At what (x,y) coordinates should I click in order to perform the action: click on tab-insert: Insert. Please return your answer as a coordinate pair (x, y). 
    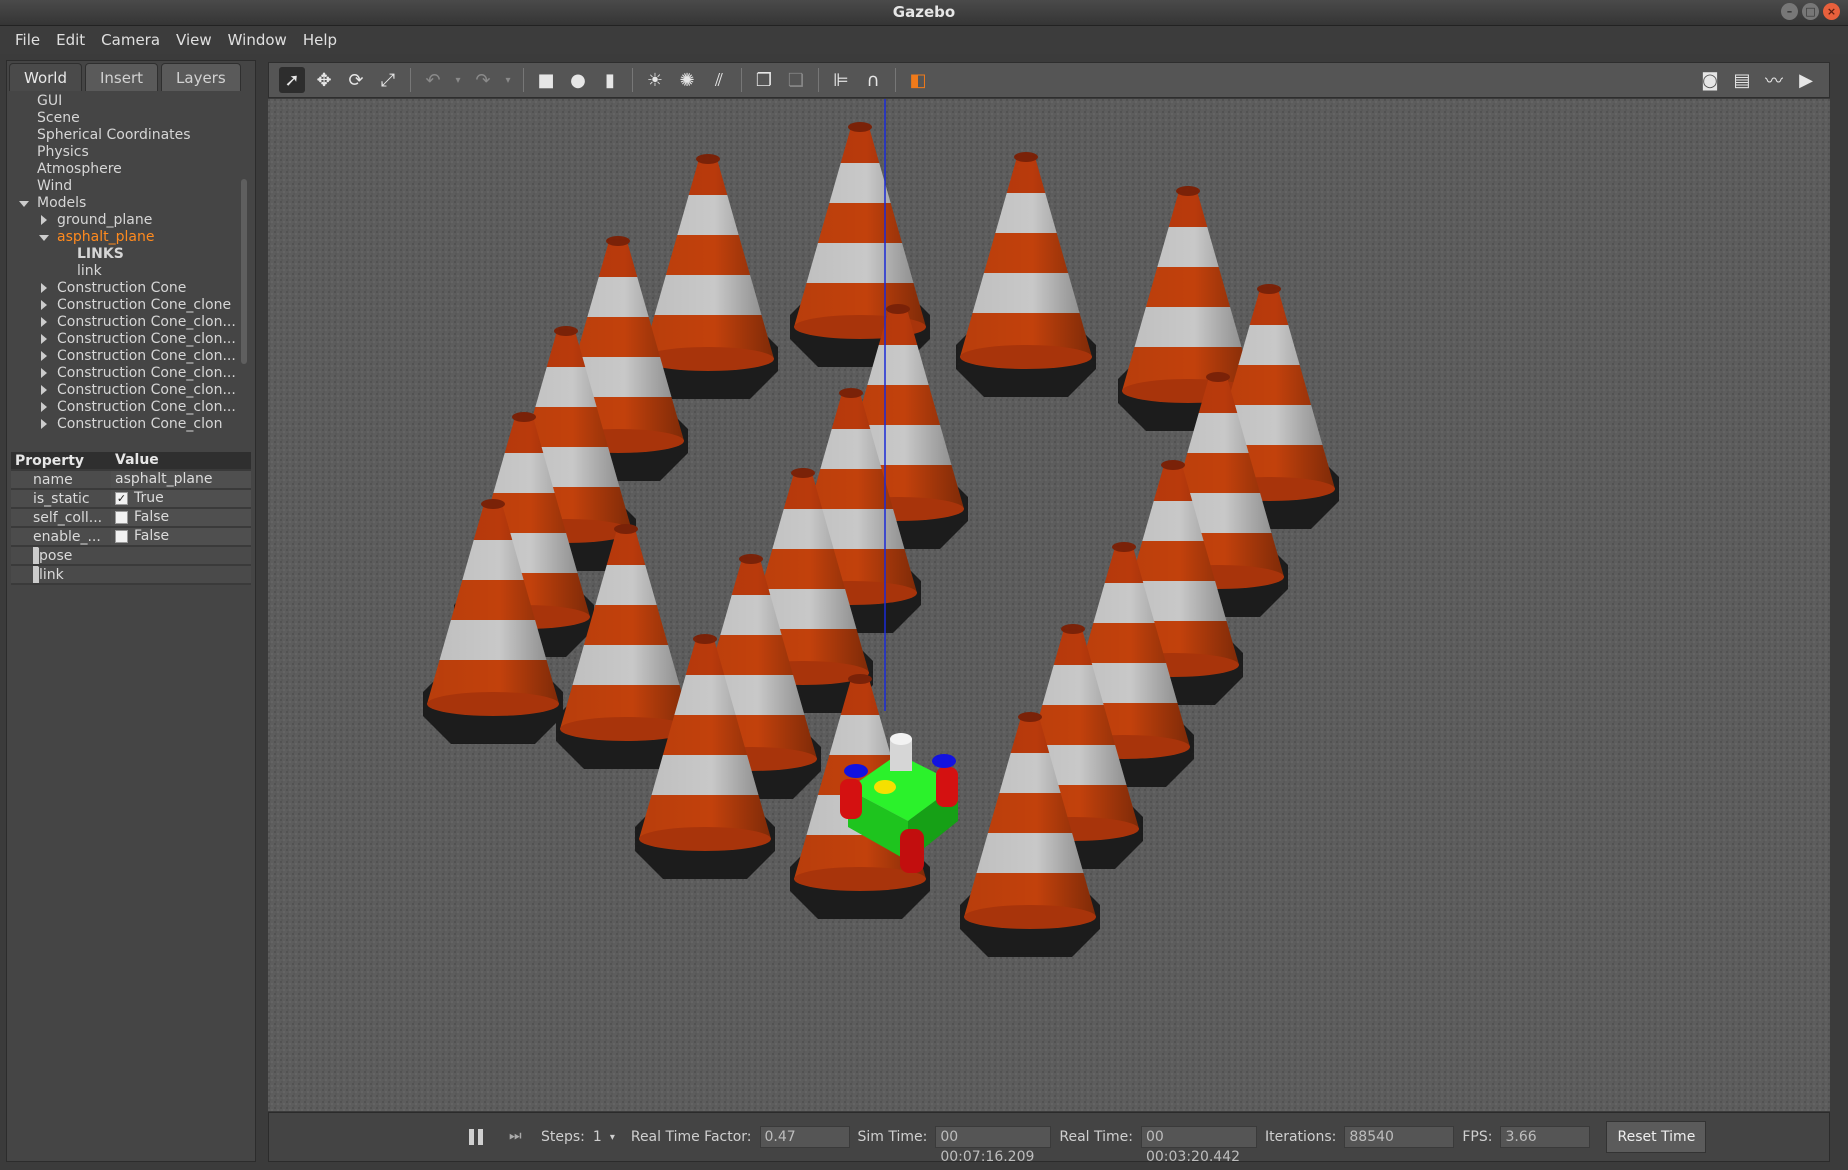
    Looking at the image, I should click on (122, 77).